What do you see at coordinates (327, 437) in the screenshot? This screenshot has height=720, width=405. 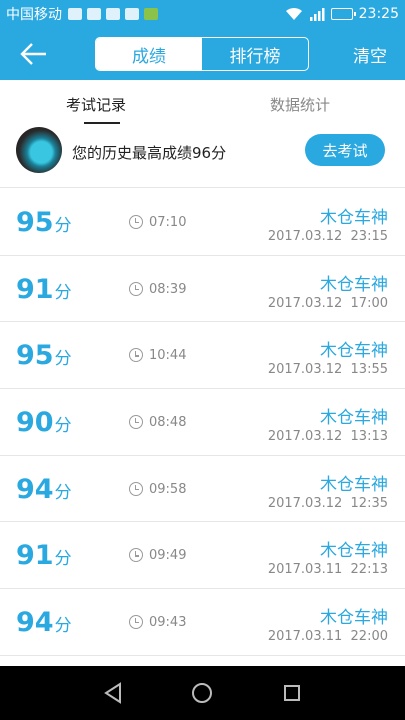 I see `record-datetime: 2017.03.12 13:13` at bounding box center [327, 437].